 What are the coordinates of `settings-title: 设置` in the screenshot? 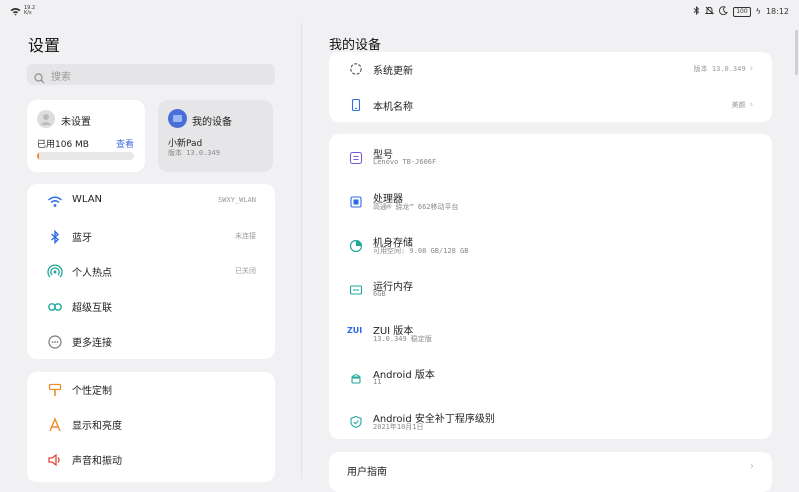 It's located at (44, 45).